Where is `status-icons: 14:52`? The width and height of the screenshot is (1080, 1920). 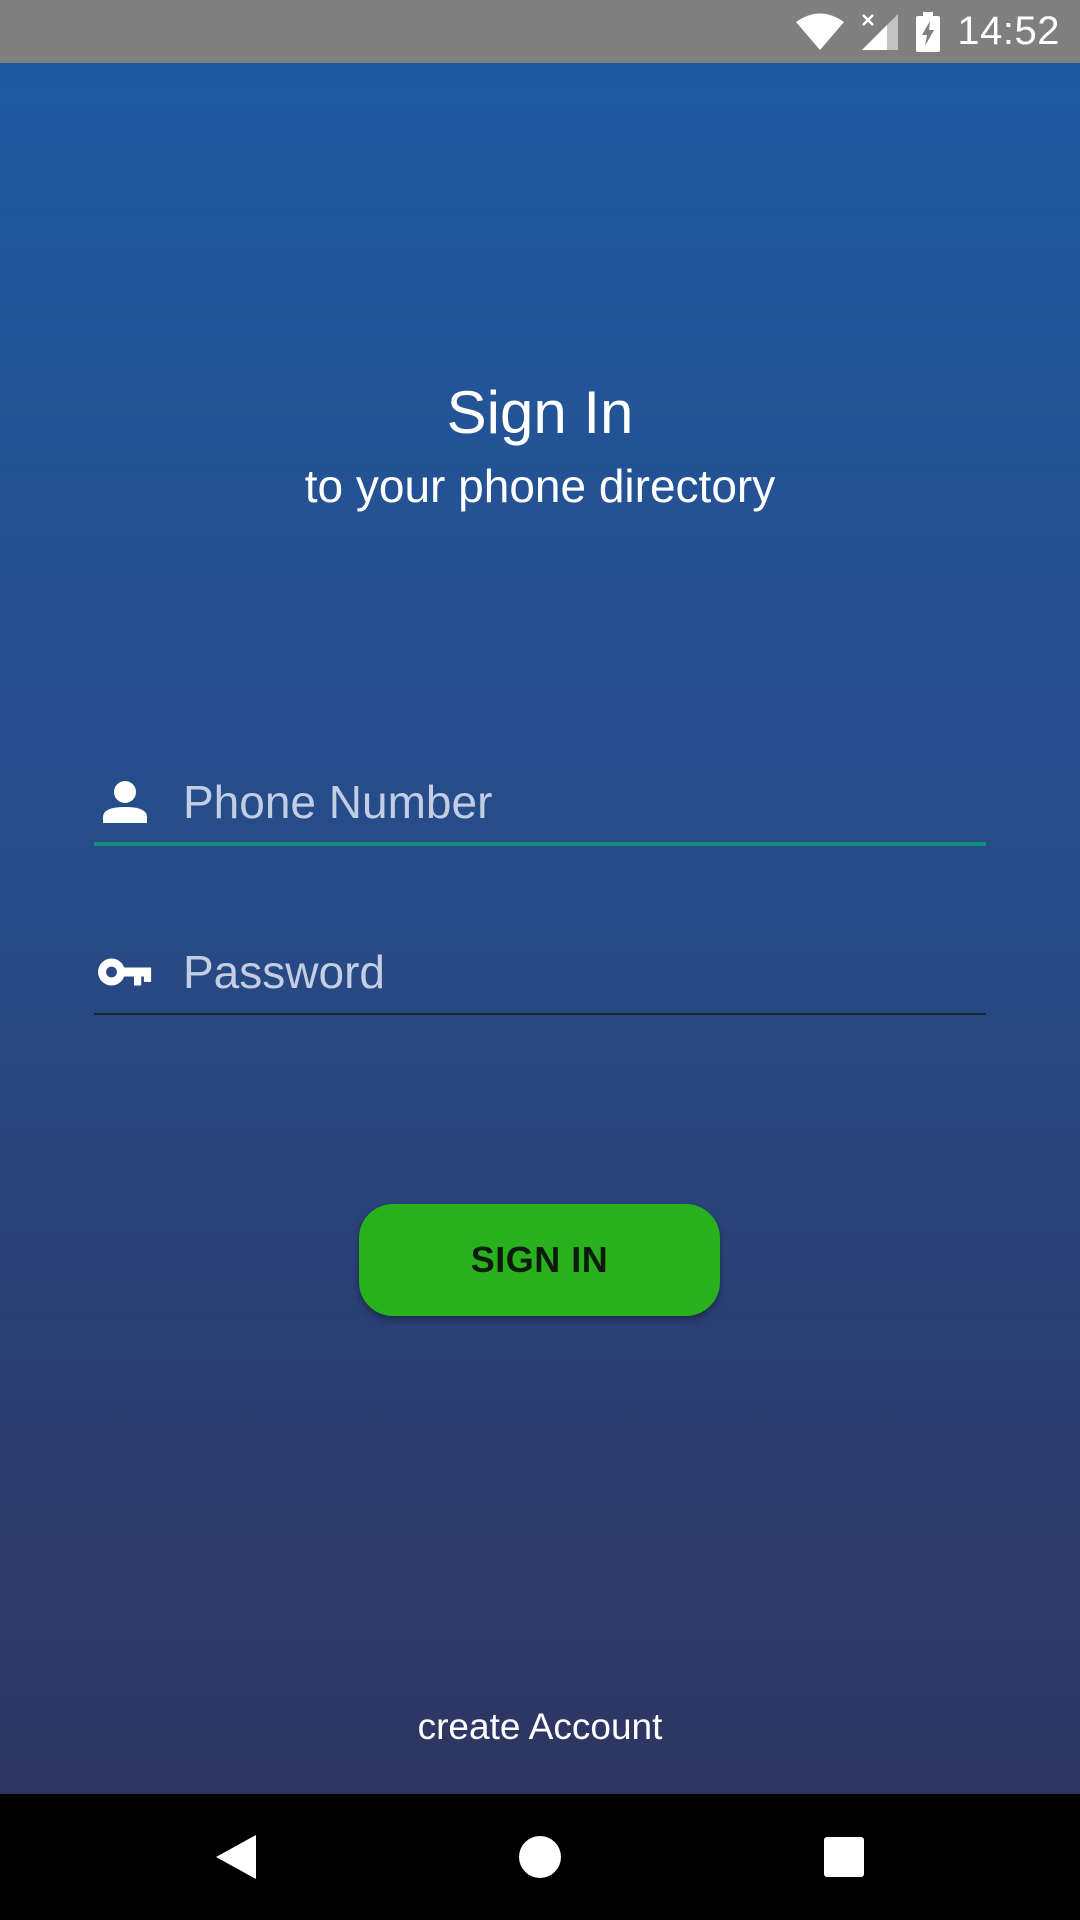
status-icons: 14:52 is located at coordinates (927, 31).